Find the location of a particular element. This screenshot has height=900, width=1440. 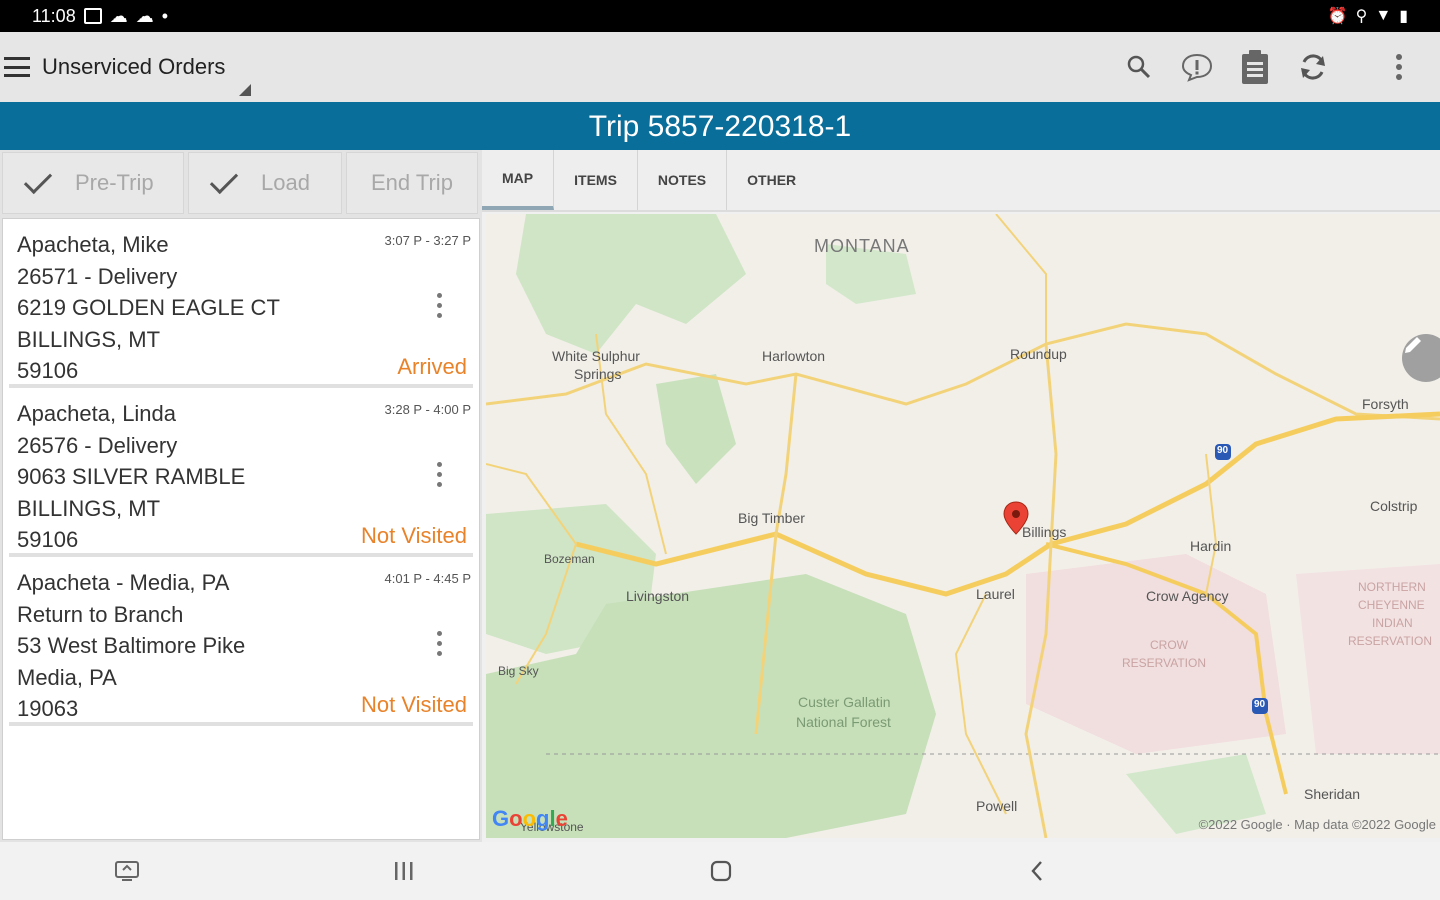

menu-icon is located at coordinates (17, 67).